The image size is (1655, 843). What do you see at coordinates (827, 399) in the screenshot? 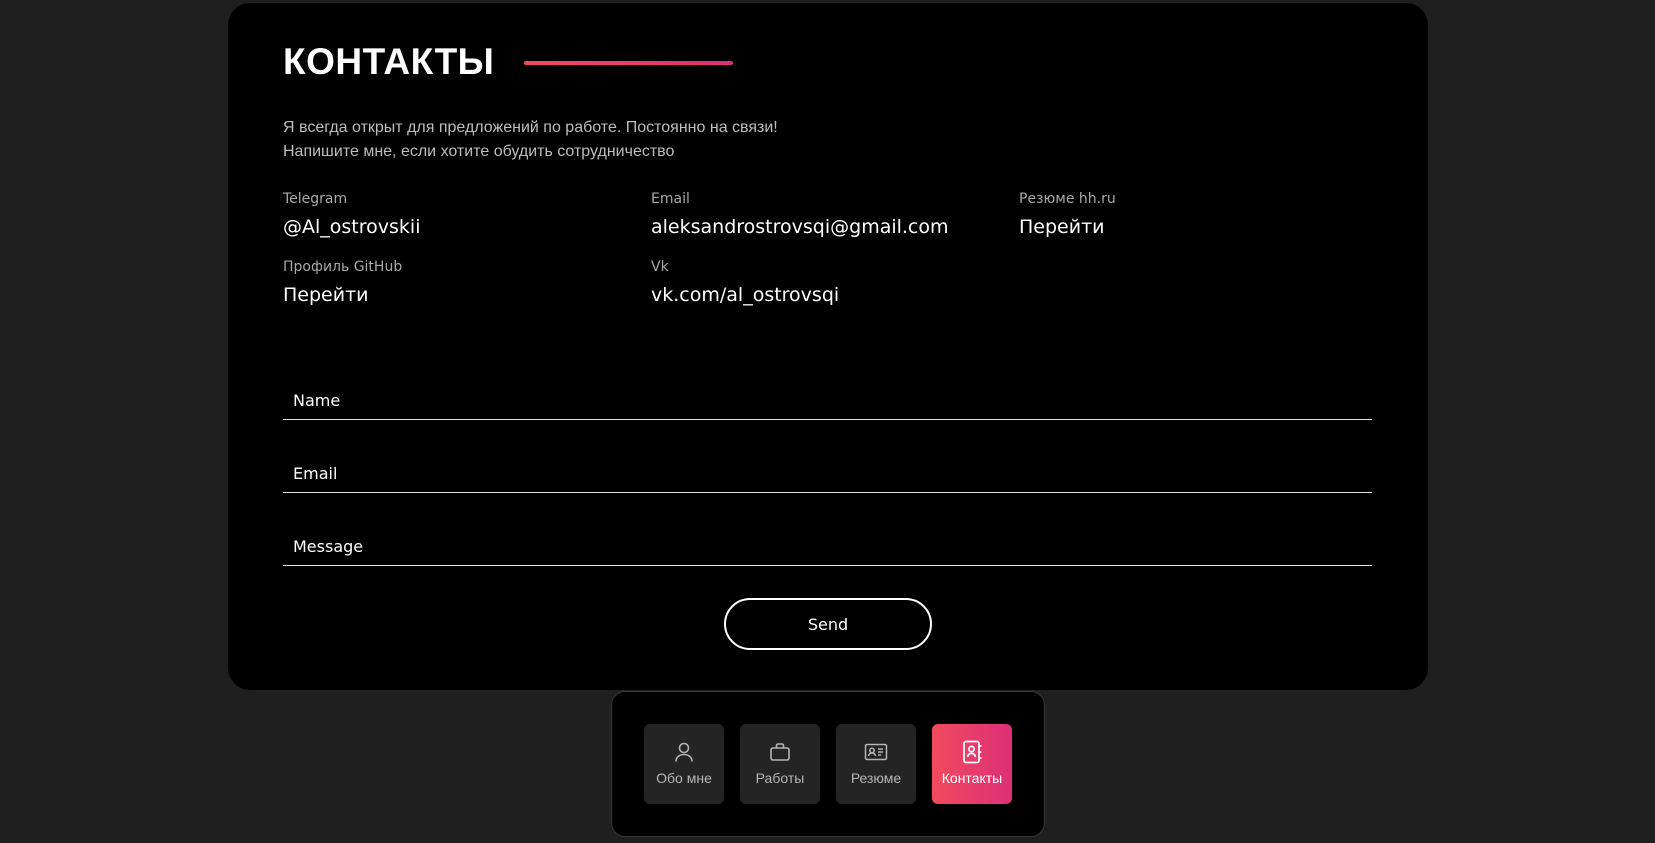
I see `name-field: Name` at bounding box center [827, 399].